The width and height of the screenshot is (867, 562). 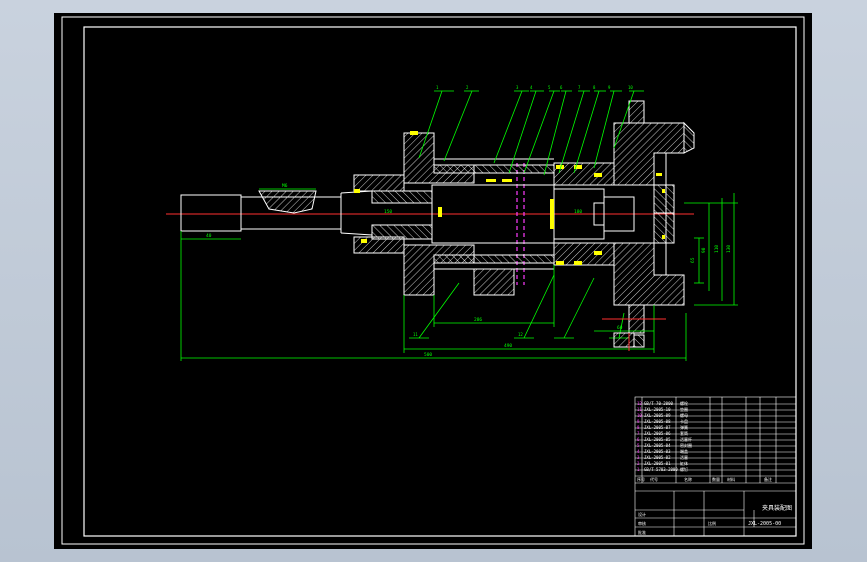 What do you see at coordinates (684, 409) in the screenshot?
I see `bom-name: 垫圈` at bounding box center [684, 409].